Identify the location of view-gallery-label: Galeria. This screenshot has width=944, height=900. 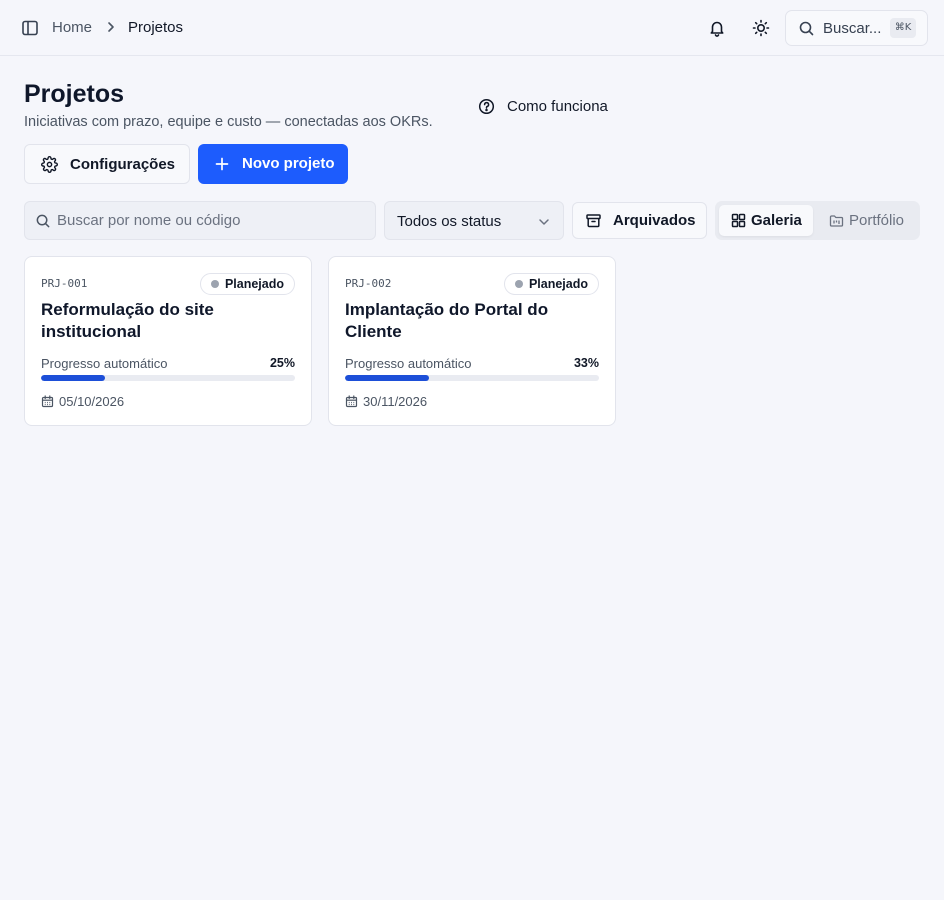
(776, 220).